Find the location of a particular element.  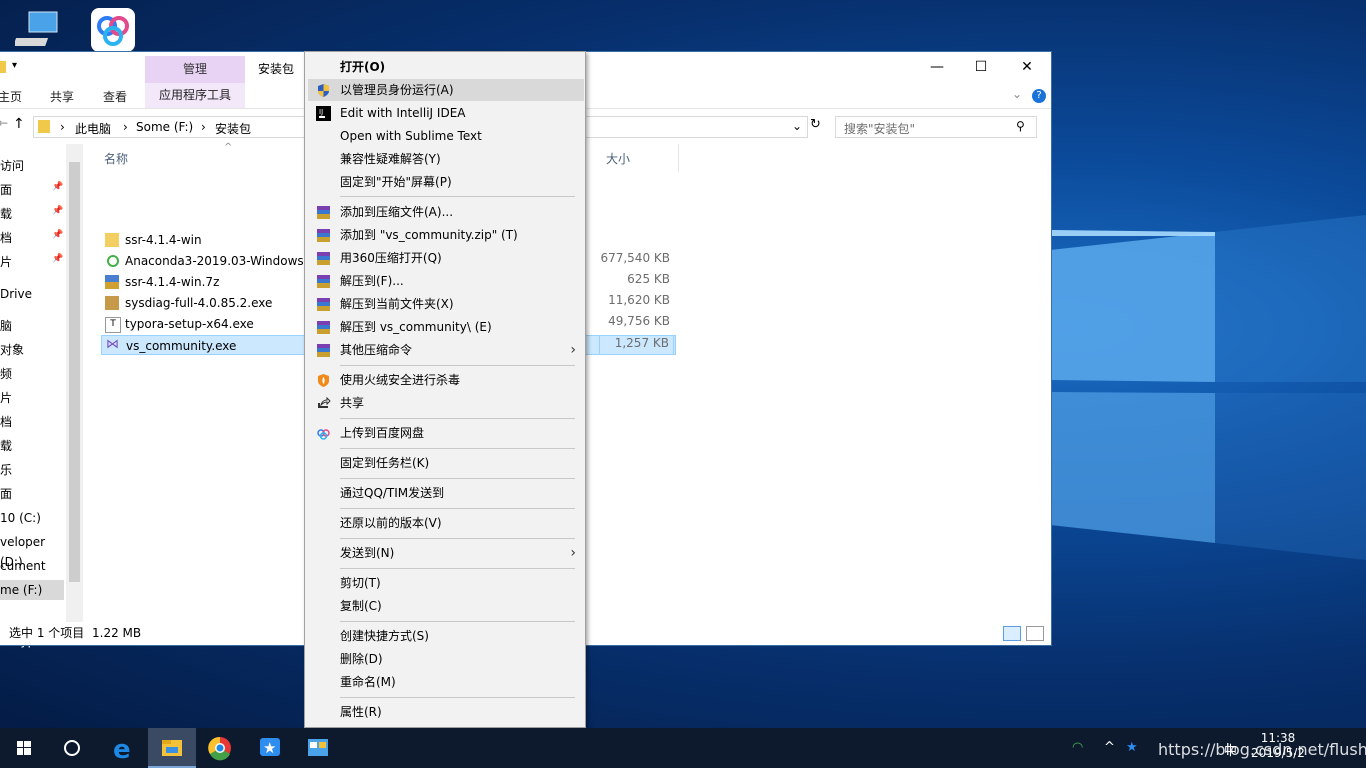

menu-item-copy: 复制(C) is located at coordinates (446, 606).